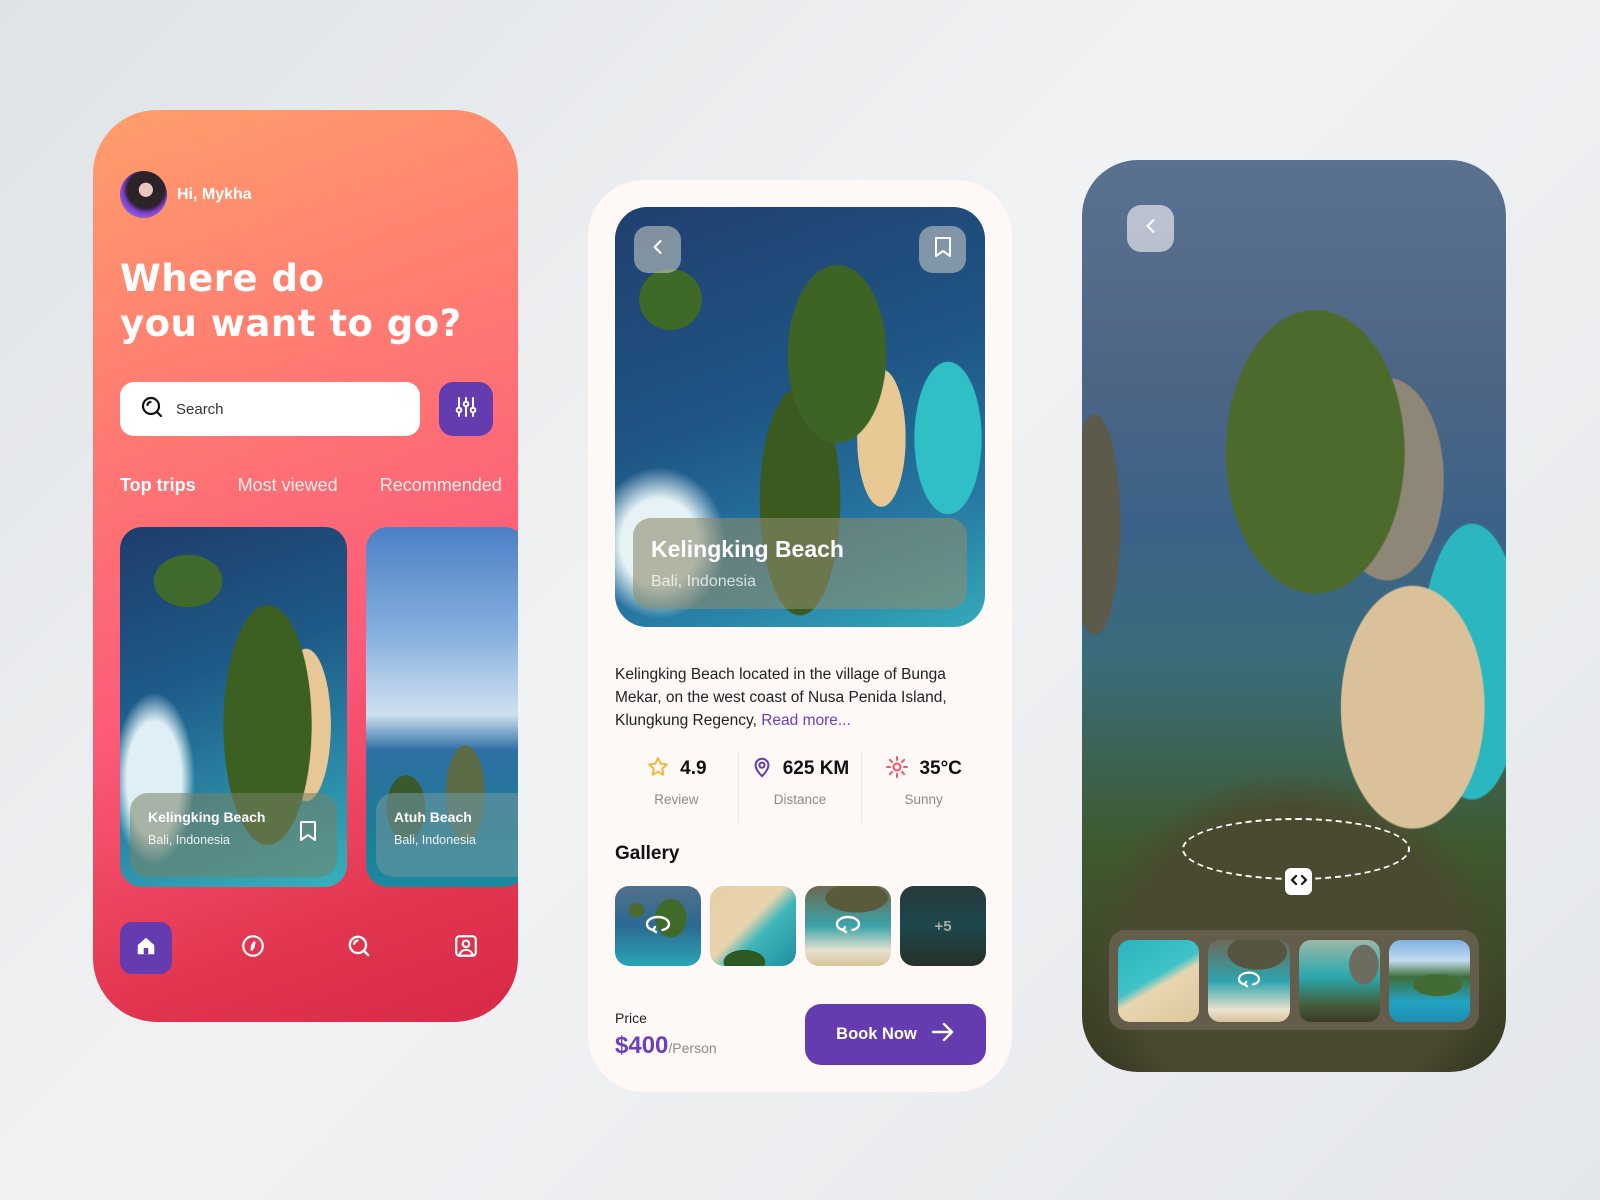  I want to click on profile-icon, so click(466, 948).